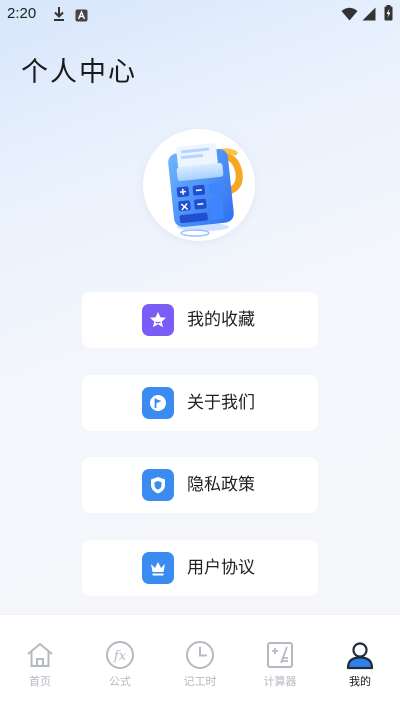 The image size is (400, 710). Describe the element at coordinates (40, 655) in the screenshot. I see `home-icon` at that location.